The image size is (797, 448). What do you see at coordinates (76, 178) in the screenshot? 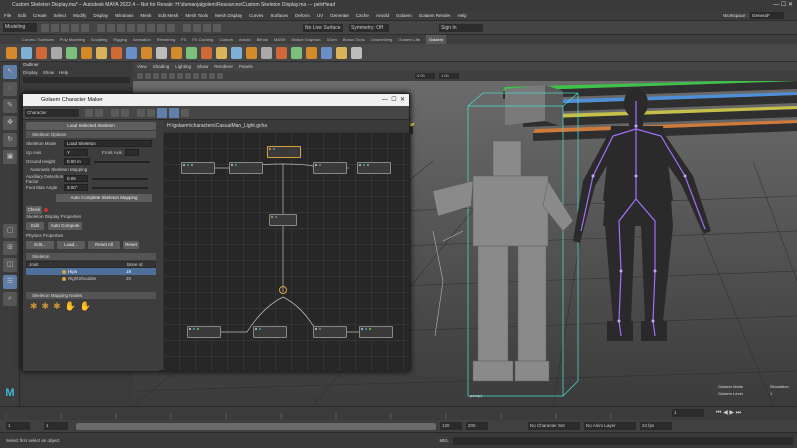
I see `aux-factor-field: 0.05` at bounding box center [76, 178].